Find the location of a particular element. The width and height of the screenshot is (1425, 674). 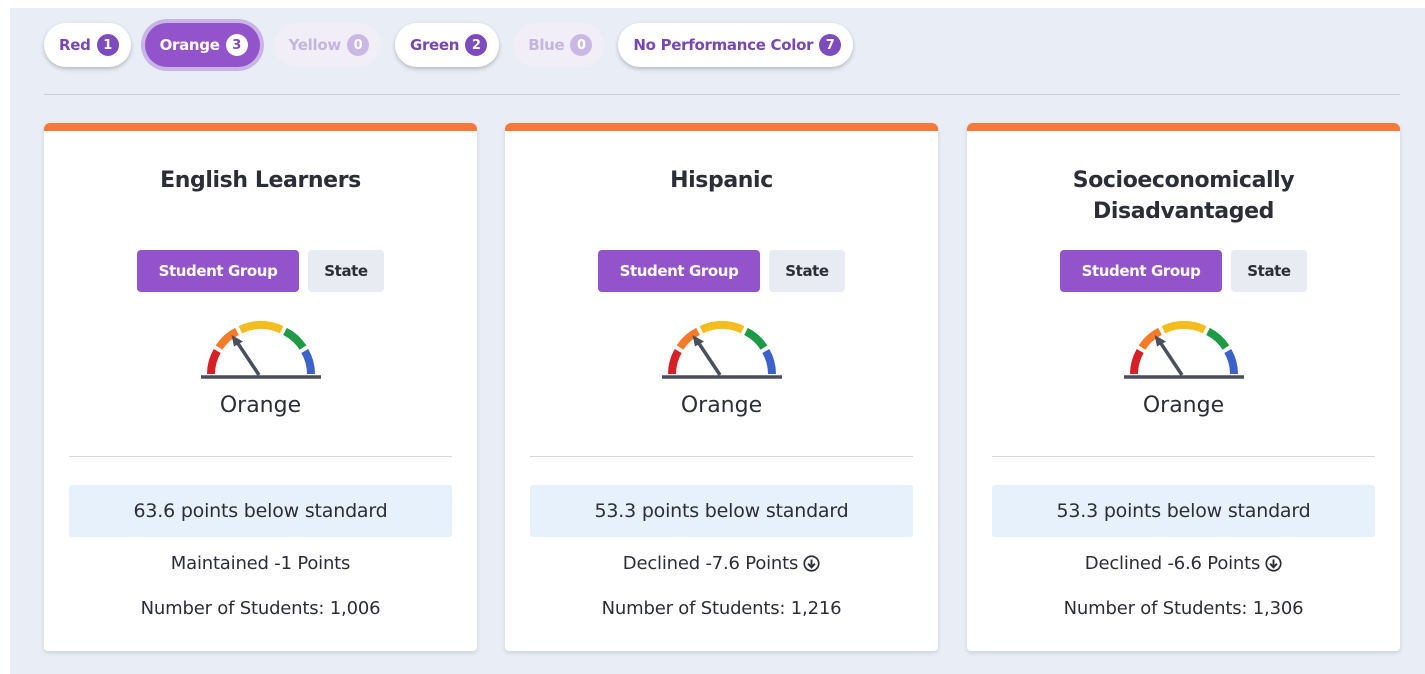

change-text: Declined -6.6 Points is located at coordinates (1183, 563).